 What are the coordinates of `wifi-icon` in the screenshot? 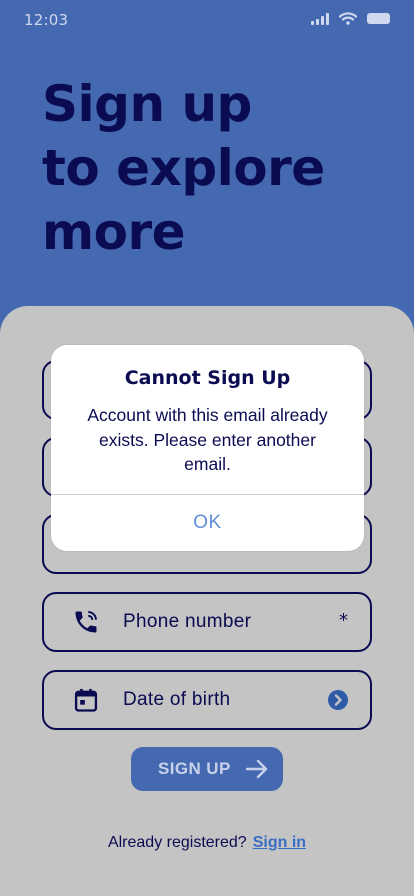 It's located at (348, 18).